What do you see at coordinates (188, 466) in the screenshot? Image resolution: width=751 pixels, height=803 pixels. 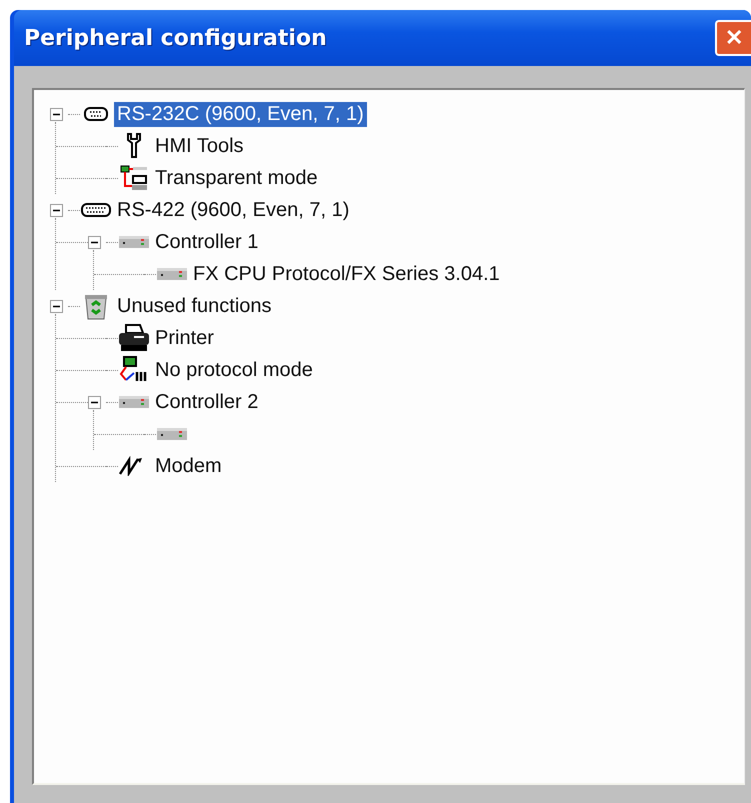 I see `tree-item: Modem` at bounding box center [188, 466].